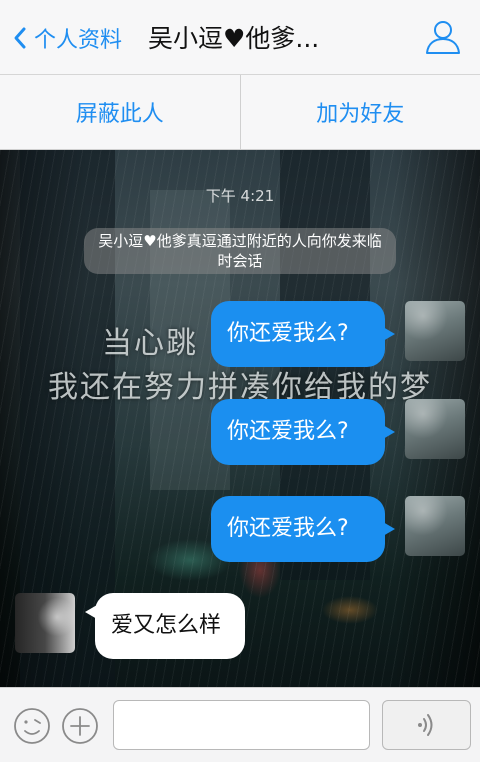 The width and height of the screenshot is (480, 762). I want to click on message-input, so click(241, 725).